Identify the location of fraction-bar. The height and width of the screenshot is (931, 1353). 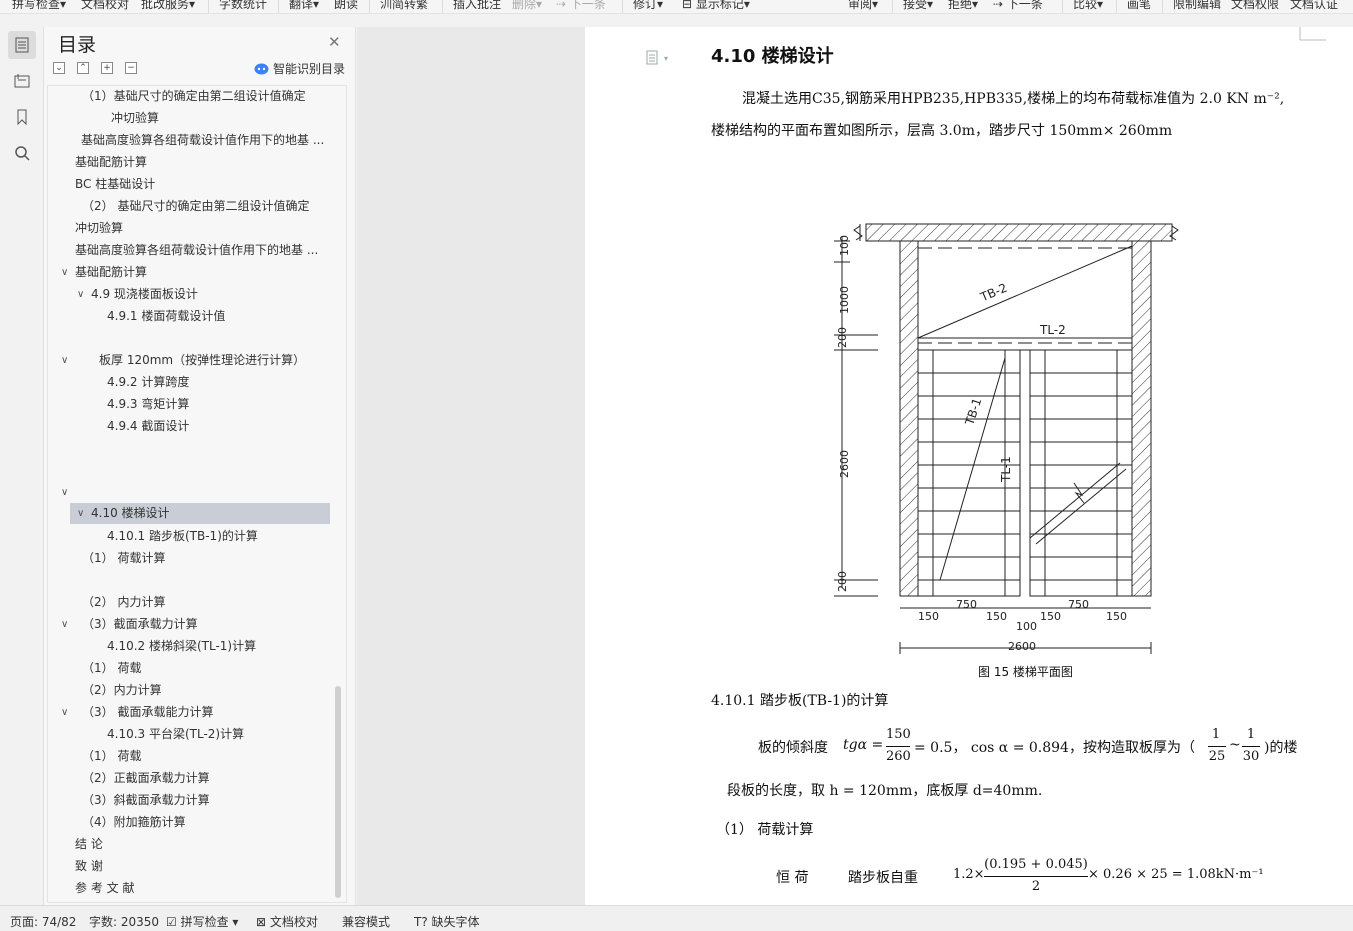
(898, 746).